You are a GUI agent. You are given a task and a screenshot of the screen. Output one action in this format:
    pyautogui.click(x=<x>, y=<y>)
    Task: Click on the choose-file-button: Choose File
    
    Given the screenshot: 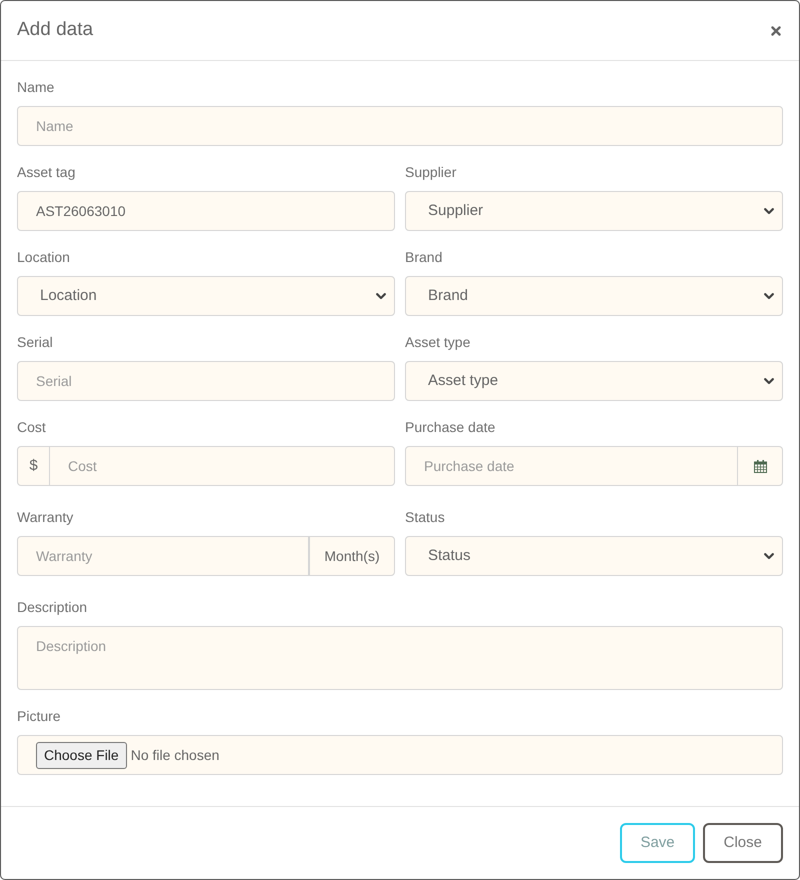 What is the action you would take?
    pyautogui.click(x=81, y=755)
    